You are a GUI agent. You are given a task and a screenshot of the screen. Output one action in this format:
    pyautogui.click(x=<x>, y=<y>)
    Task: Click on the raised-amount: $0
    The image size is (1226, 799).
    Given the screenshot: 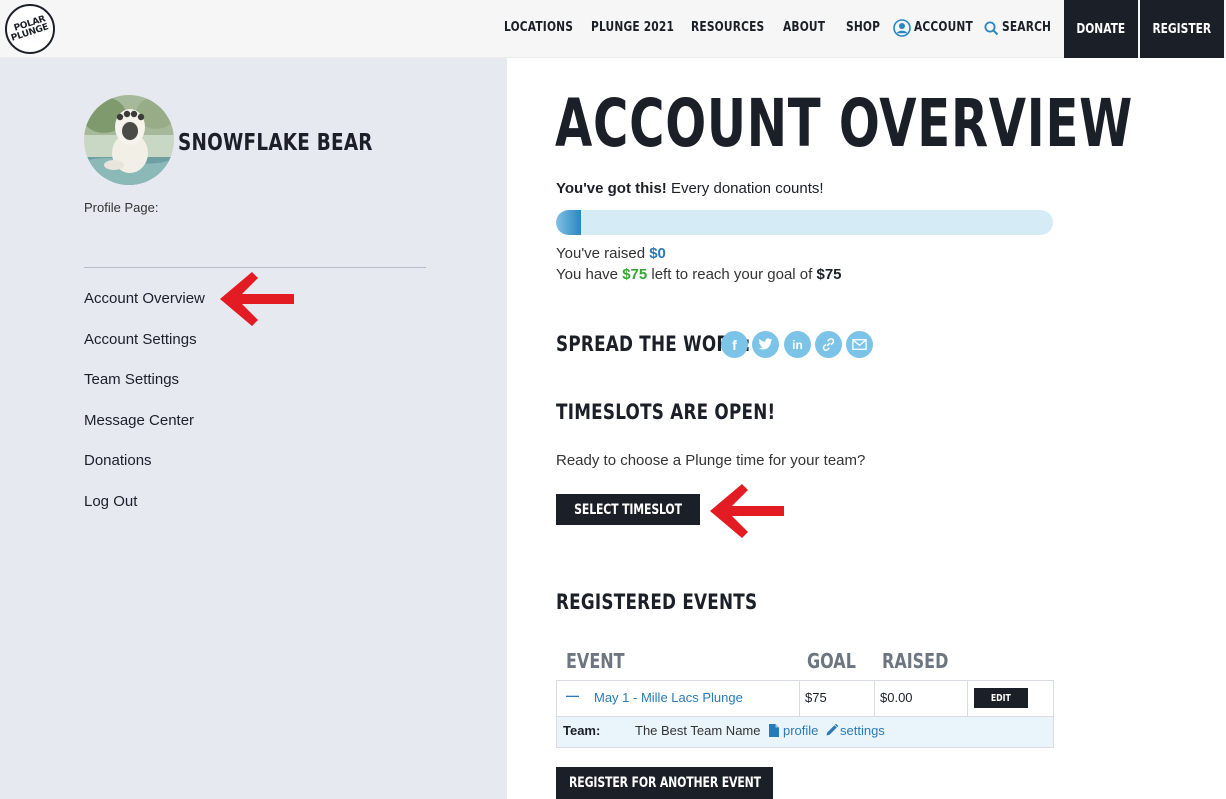 What is the action you would take?
    pyautogui.click(x=657, y=253)
    